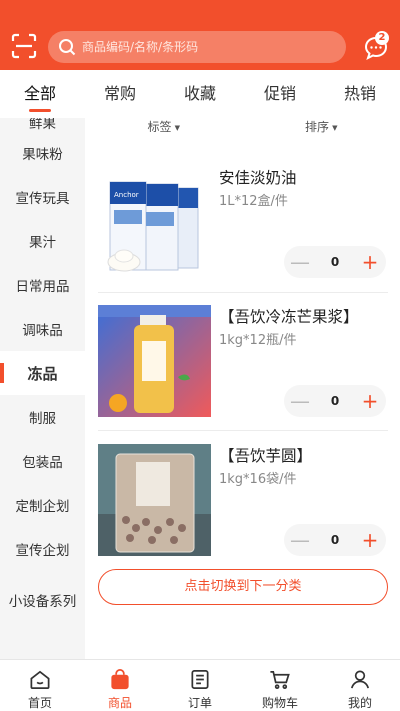 The width and height of the screenshot is (400, 711). Describe the element at coordinates (289, 317) in the screenshot. I see `product-name: 【吾饮冷冻芒果浆】` at that location.